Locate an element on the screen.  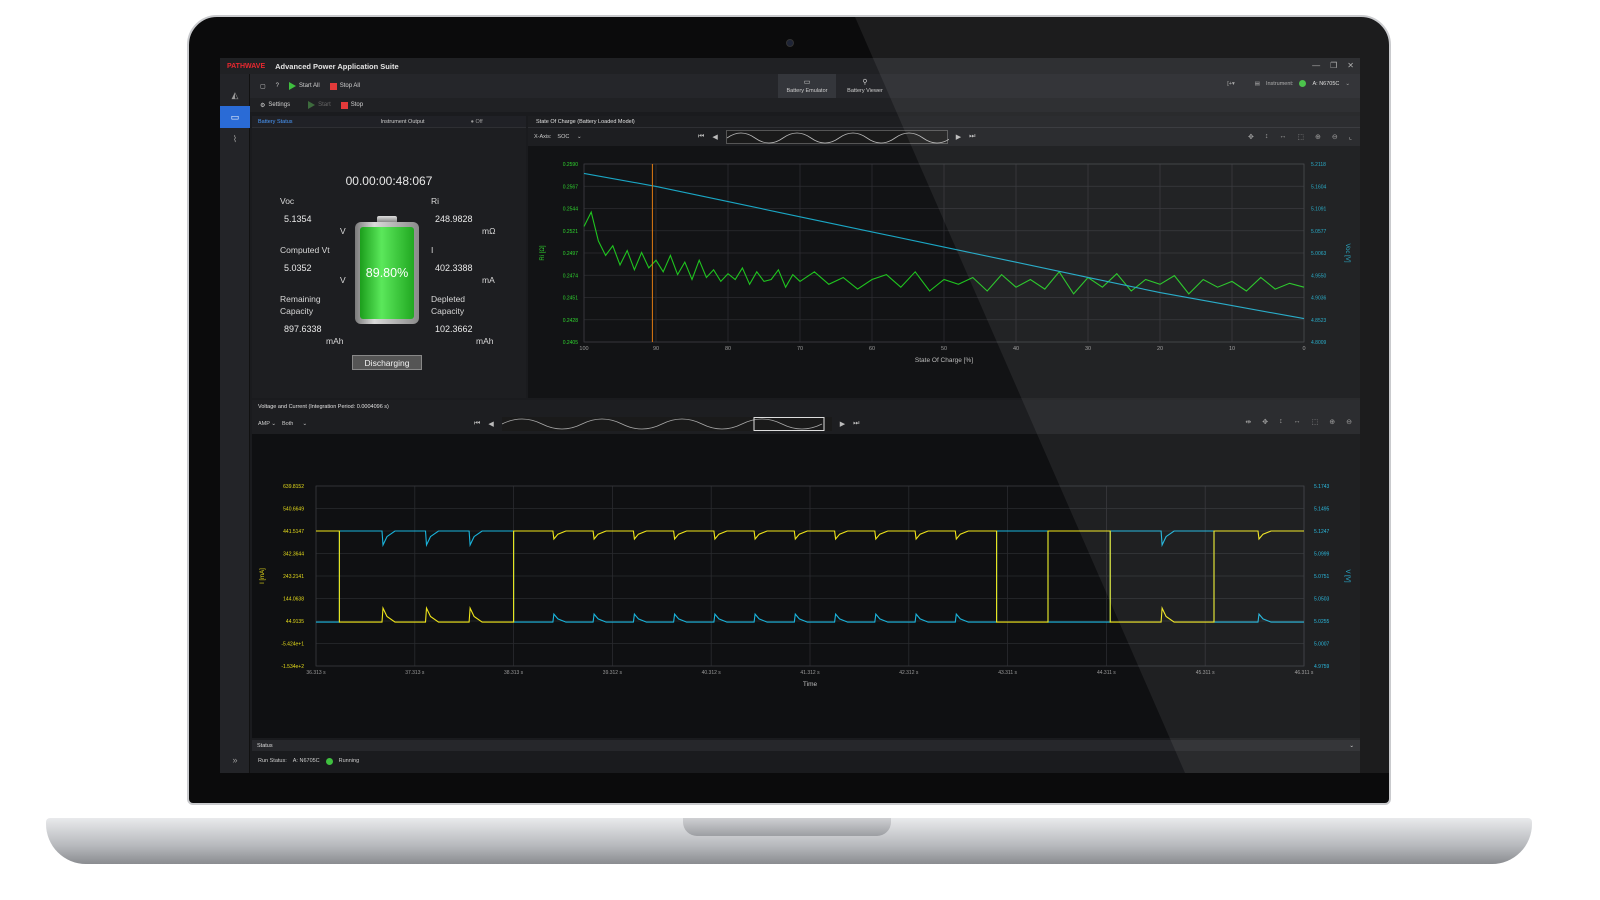
chevron-down-icon: ⌄ is located at coordinates (1351, 745).